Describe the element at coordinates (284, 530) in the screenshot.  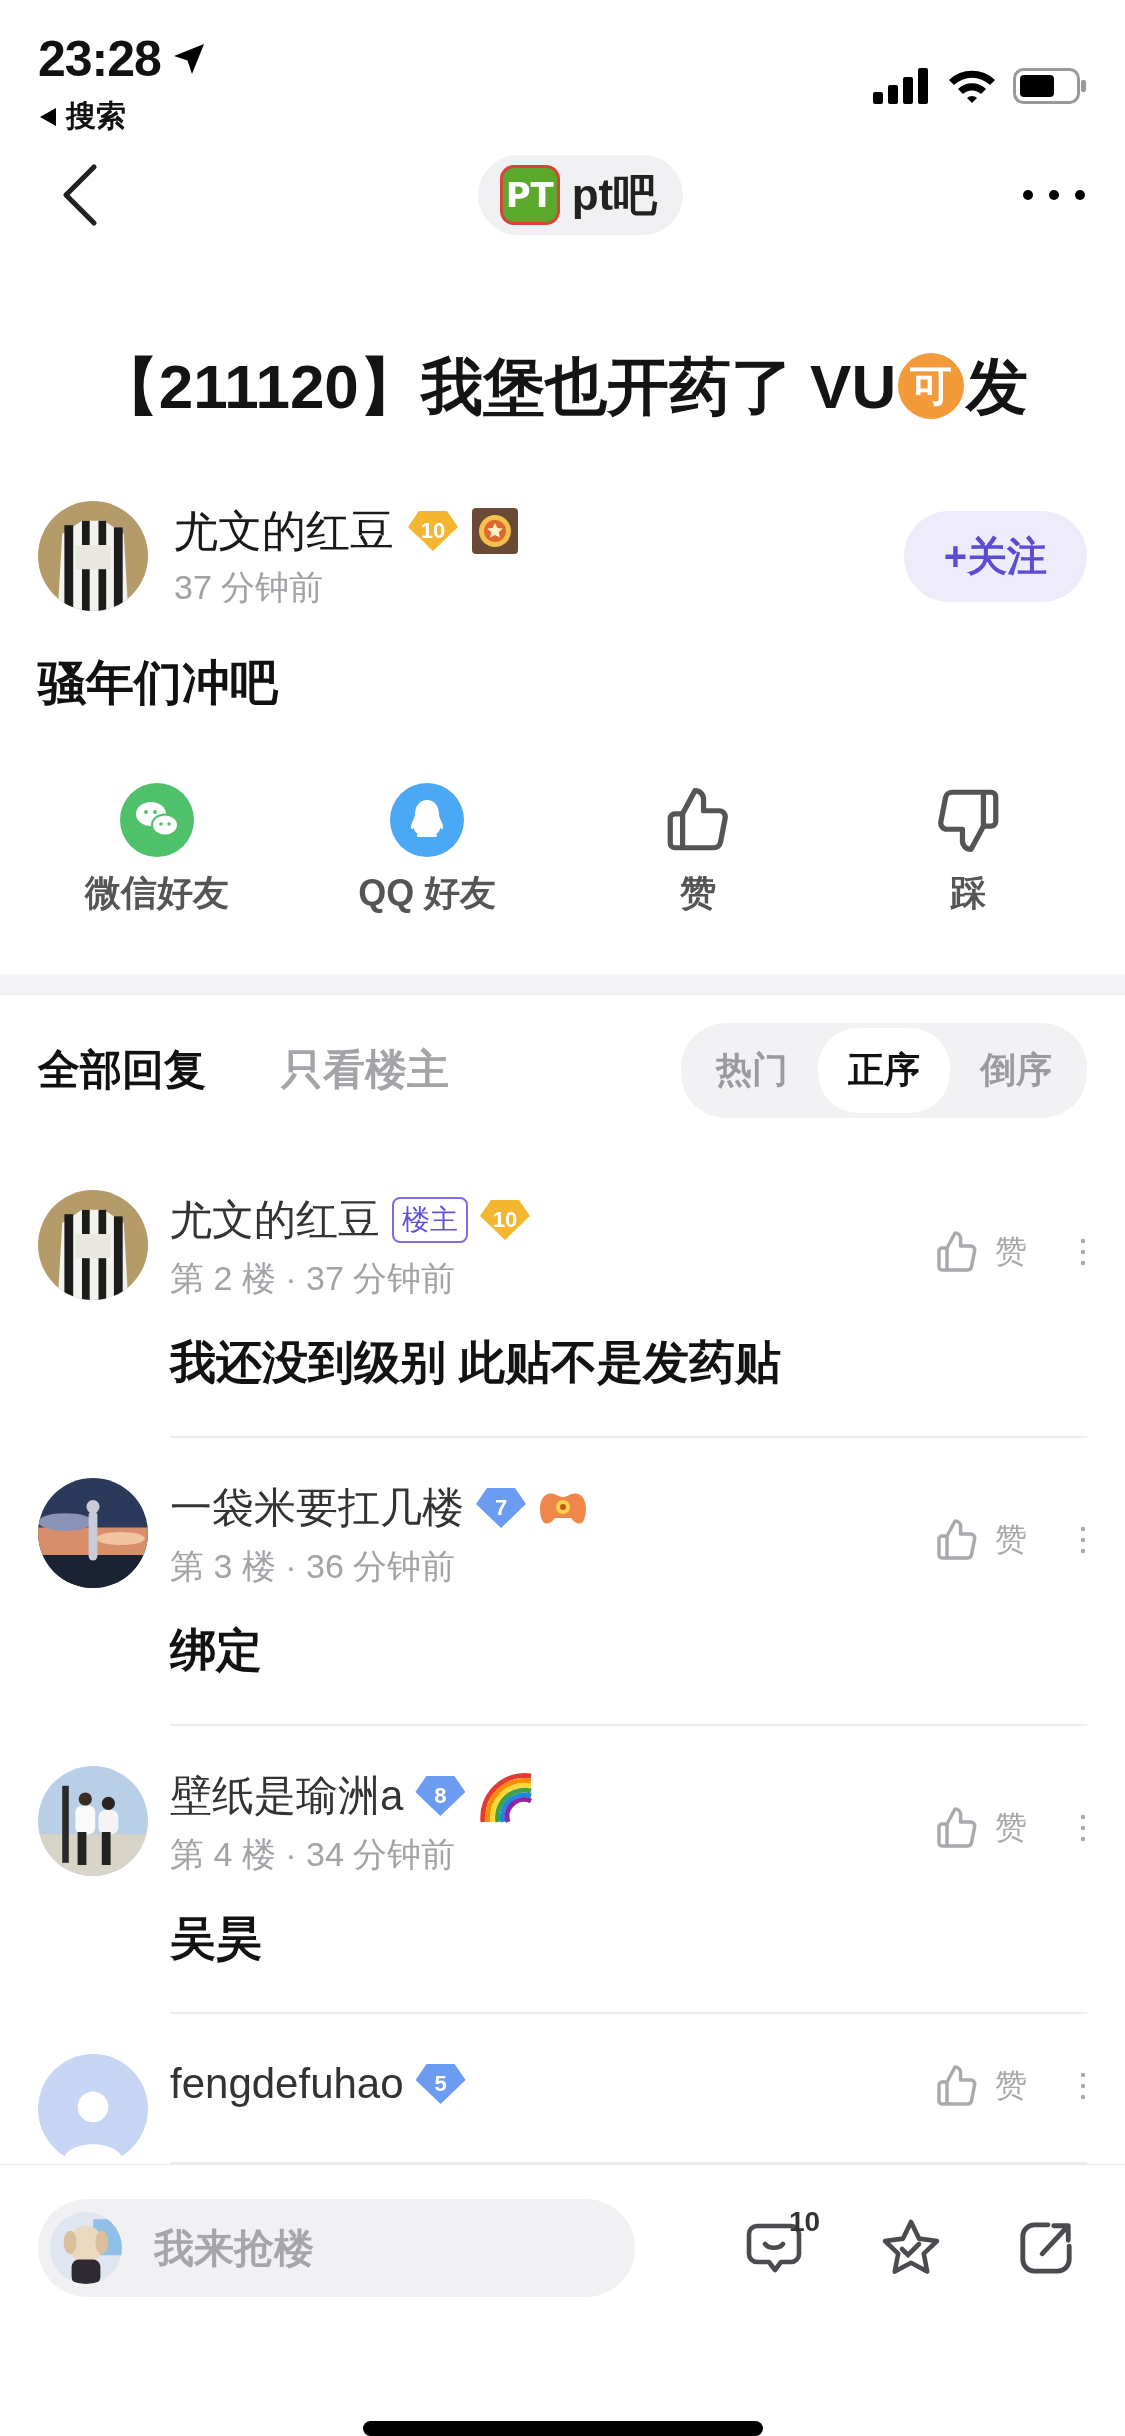
I see `author-name: 尤文的红豆` at that location.